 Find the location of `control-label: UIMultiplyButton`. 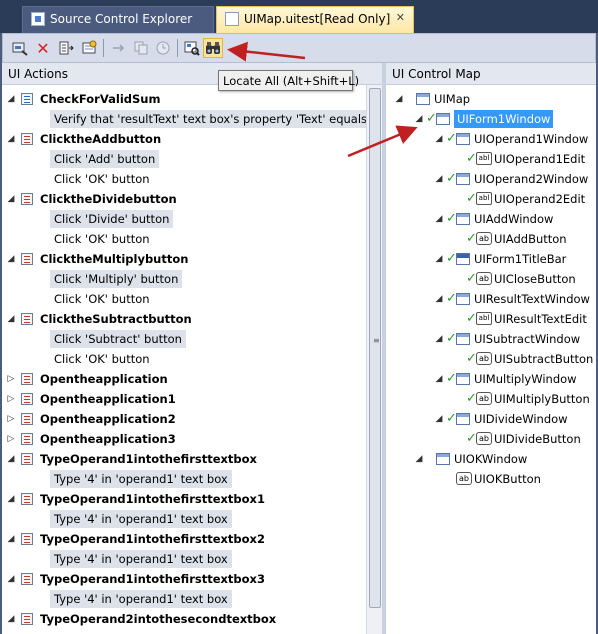

control-label: UIMultiplyButton is located at coordinates (542, 399).